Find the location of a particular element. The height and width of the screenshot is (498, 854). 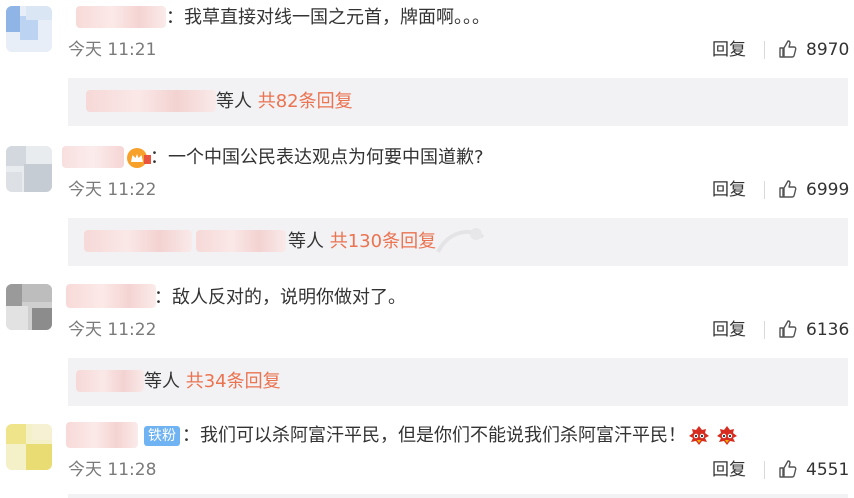

reply-thread-text: 等人 共82条回复 is located at coordinates (284, 102).